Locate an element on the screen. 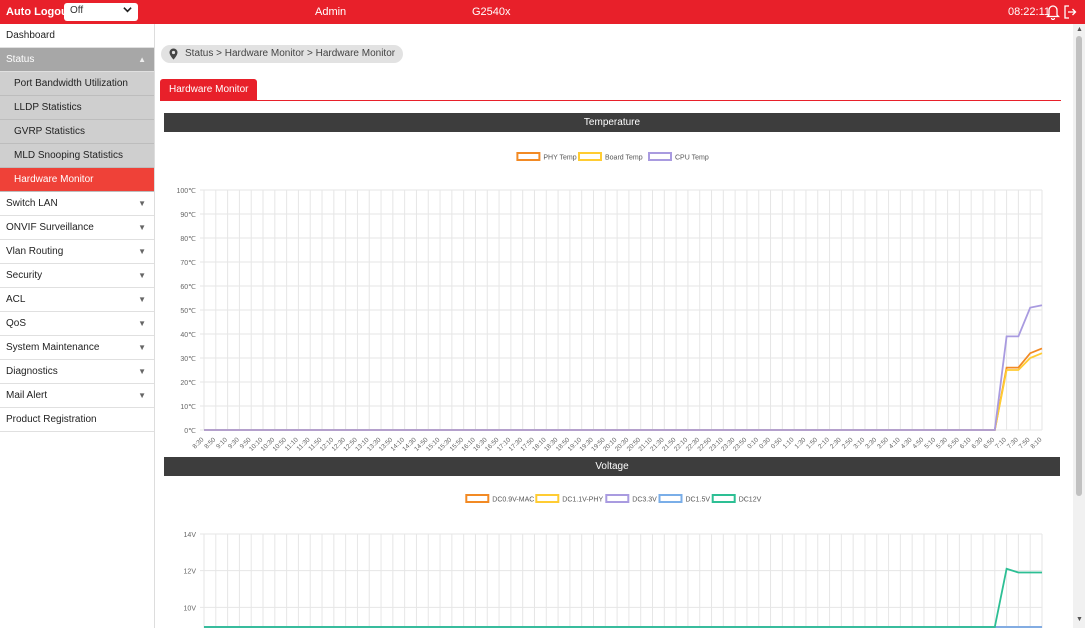 This screenshot has width=1085, height=628. x-tick-label: 3:50 is located at coordinates (883, 443).